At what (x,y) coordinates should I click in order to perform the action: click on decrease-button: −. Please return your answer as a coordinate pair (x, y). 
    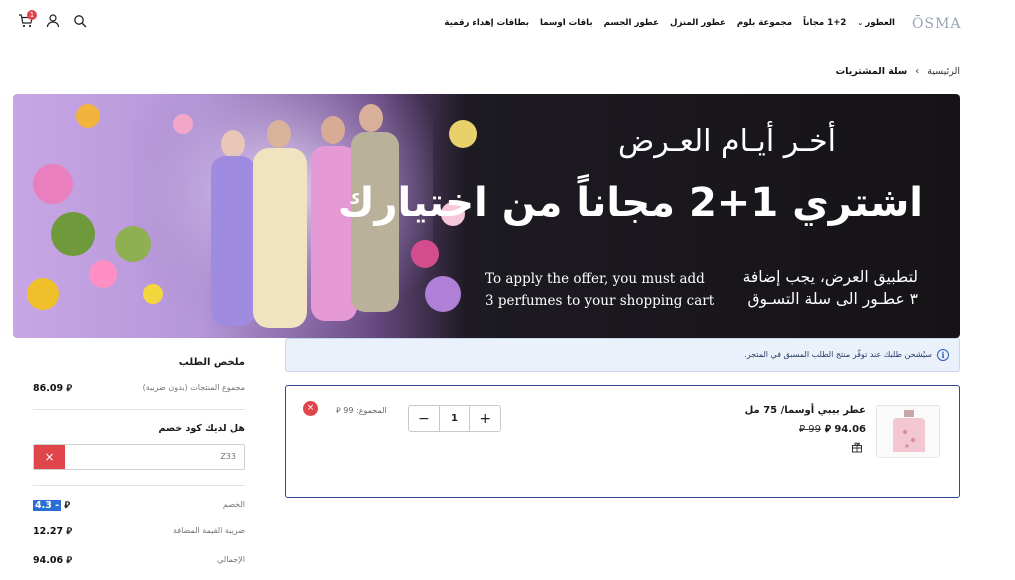
    Looking at the image, I should click on (424, 418).